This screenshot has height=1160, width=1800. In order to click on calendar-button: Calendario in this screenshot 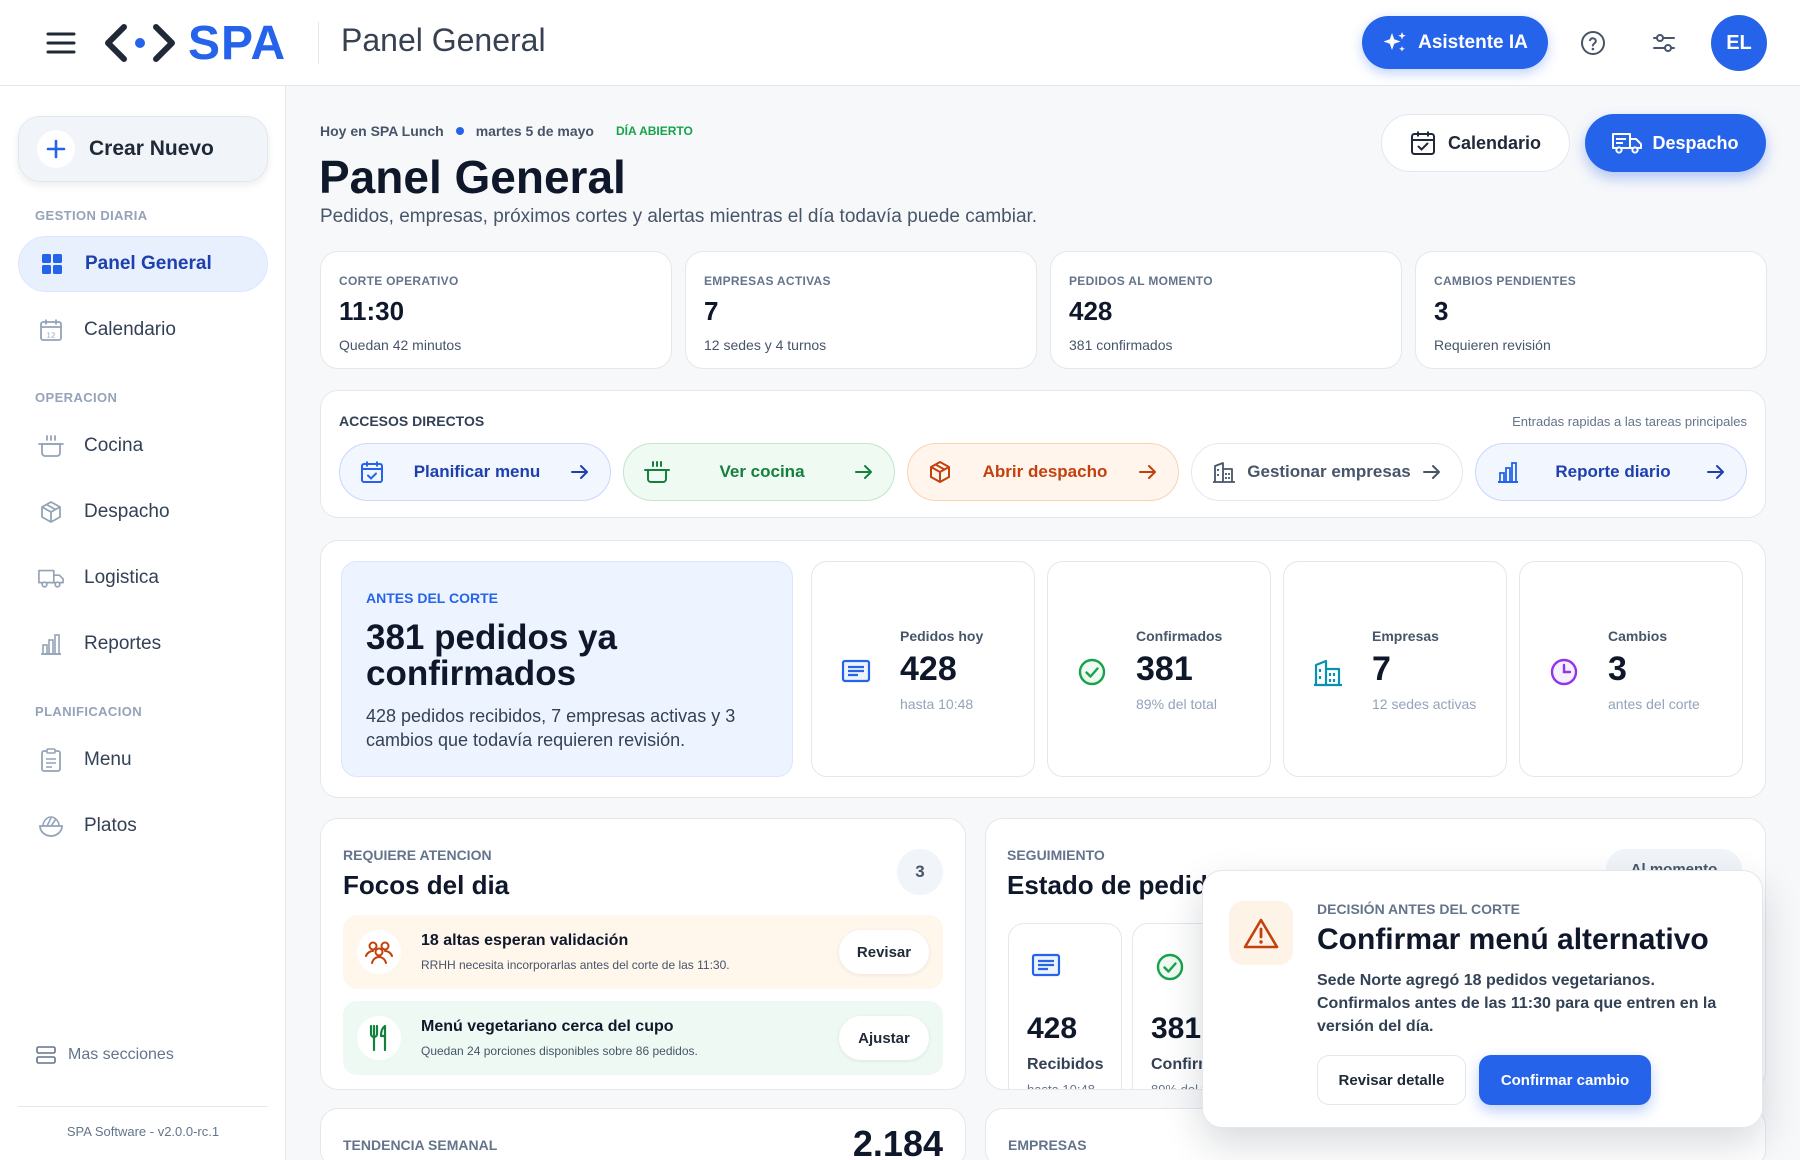, I will do `click(1475, 143)`.